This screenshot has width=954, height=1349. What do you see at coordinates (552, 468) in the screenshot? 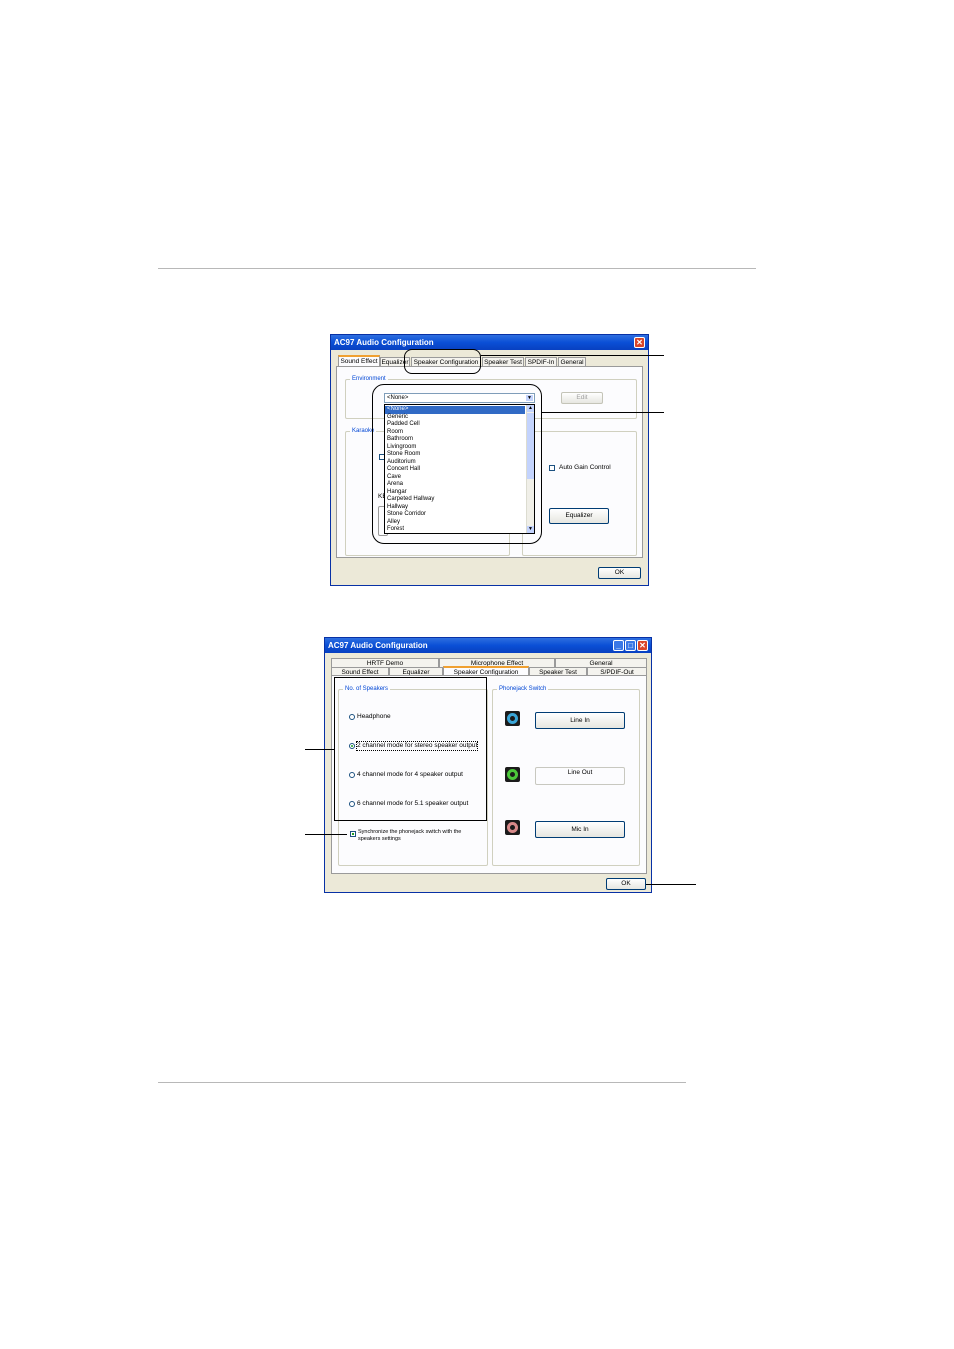
I see `auto-gain-checkbox` at bounding box center [552, 468].